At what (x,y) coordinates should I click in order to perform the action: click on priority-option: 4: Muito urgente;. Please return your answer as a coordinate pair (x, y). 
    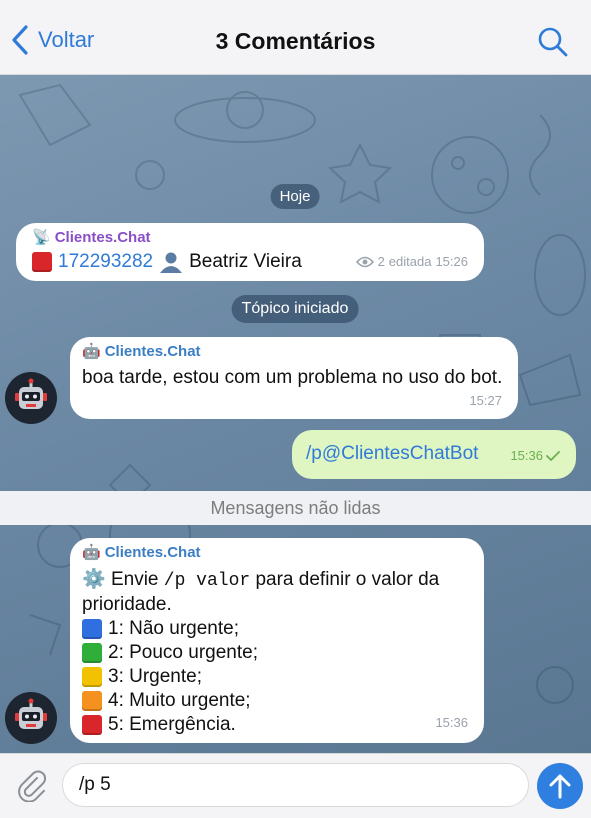
    Looking at the image, I should click on (277, 701).